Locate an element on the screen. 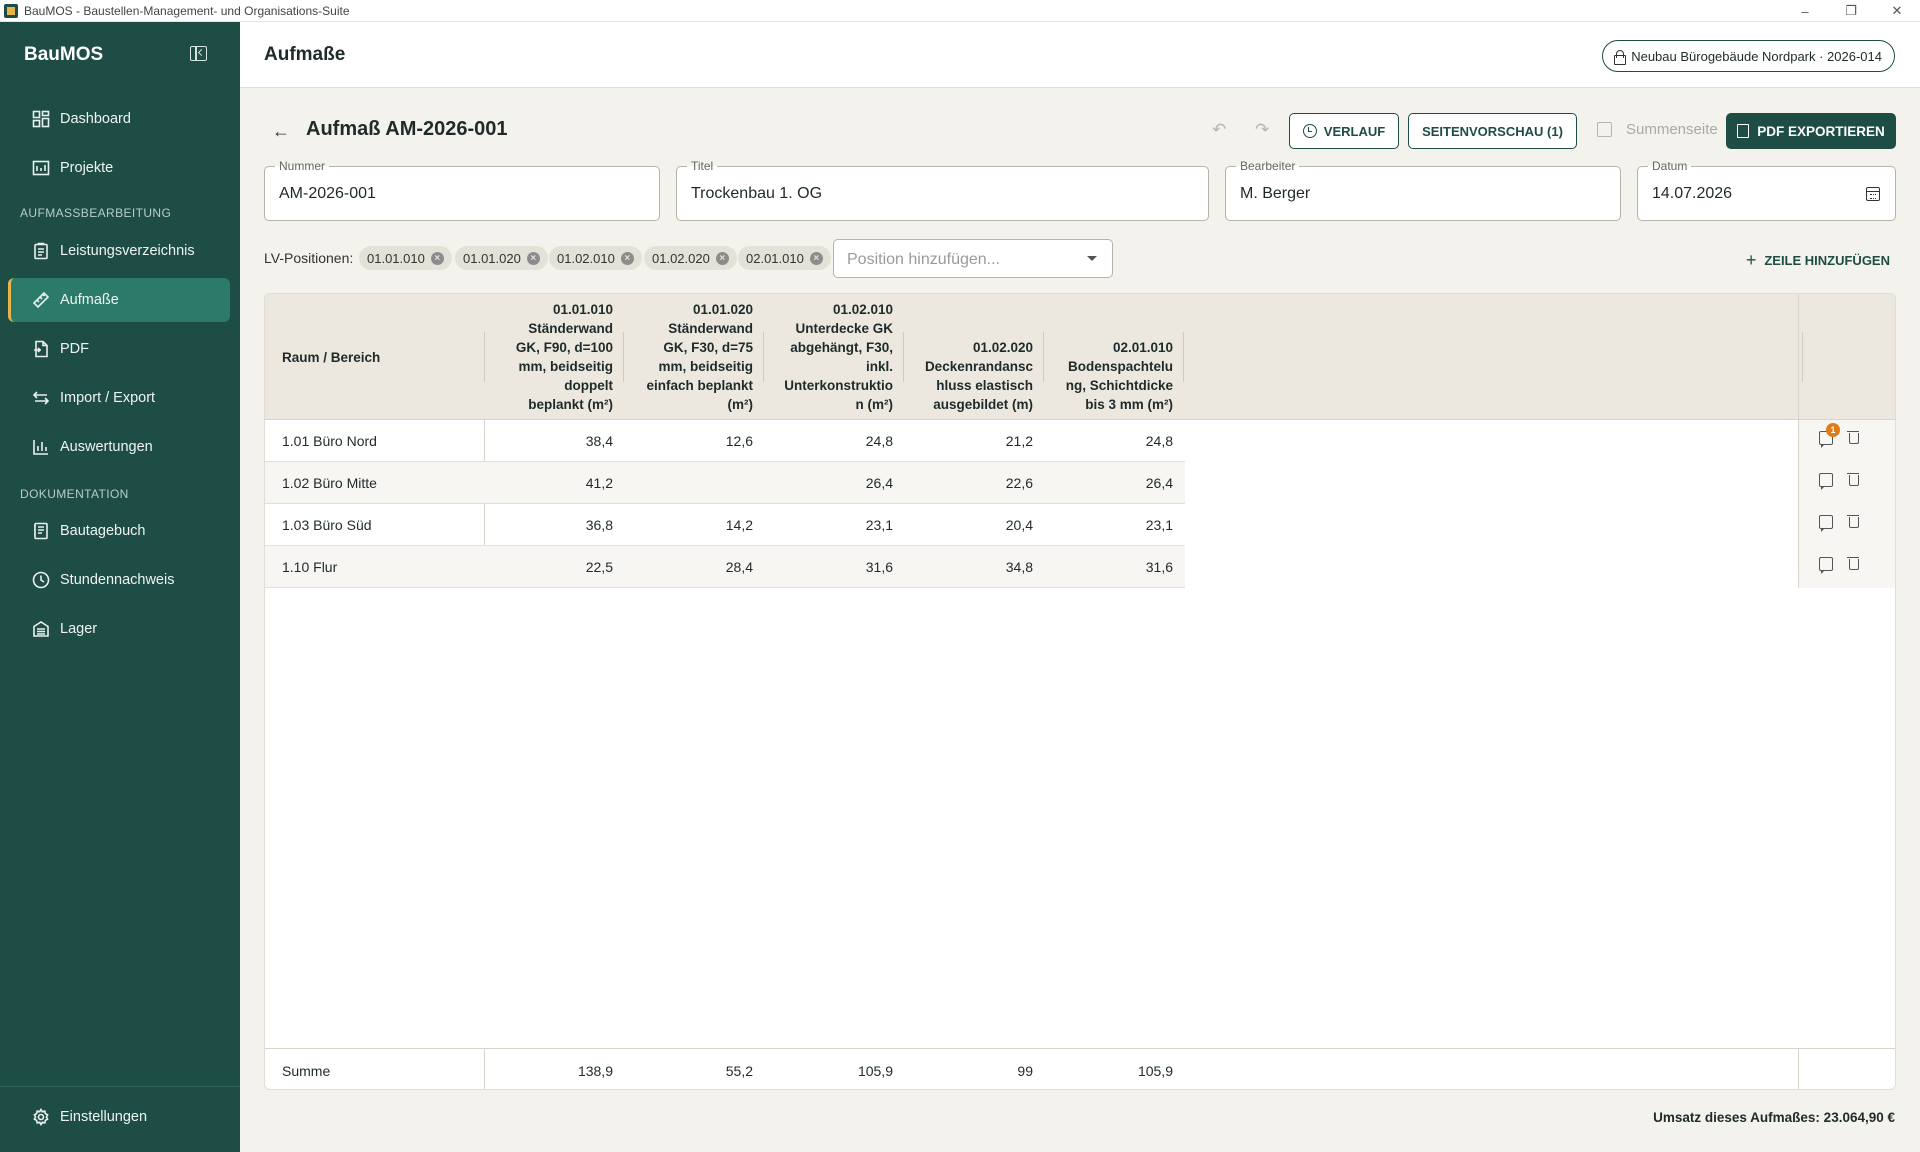 The height and width of the screenshot is (1152, 1920). row-value: 14,2 is located at coordinates (703, 525).